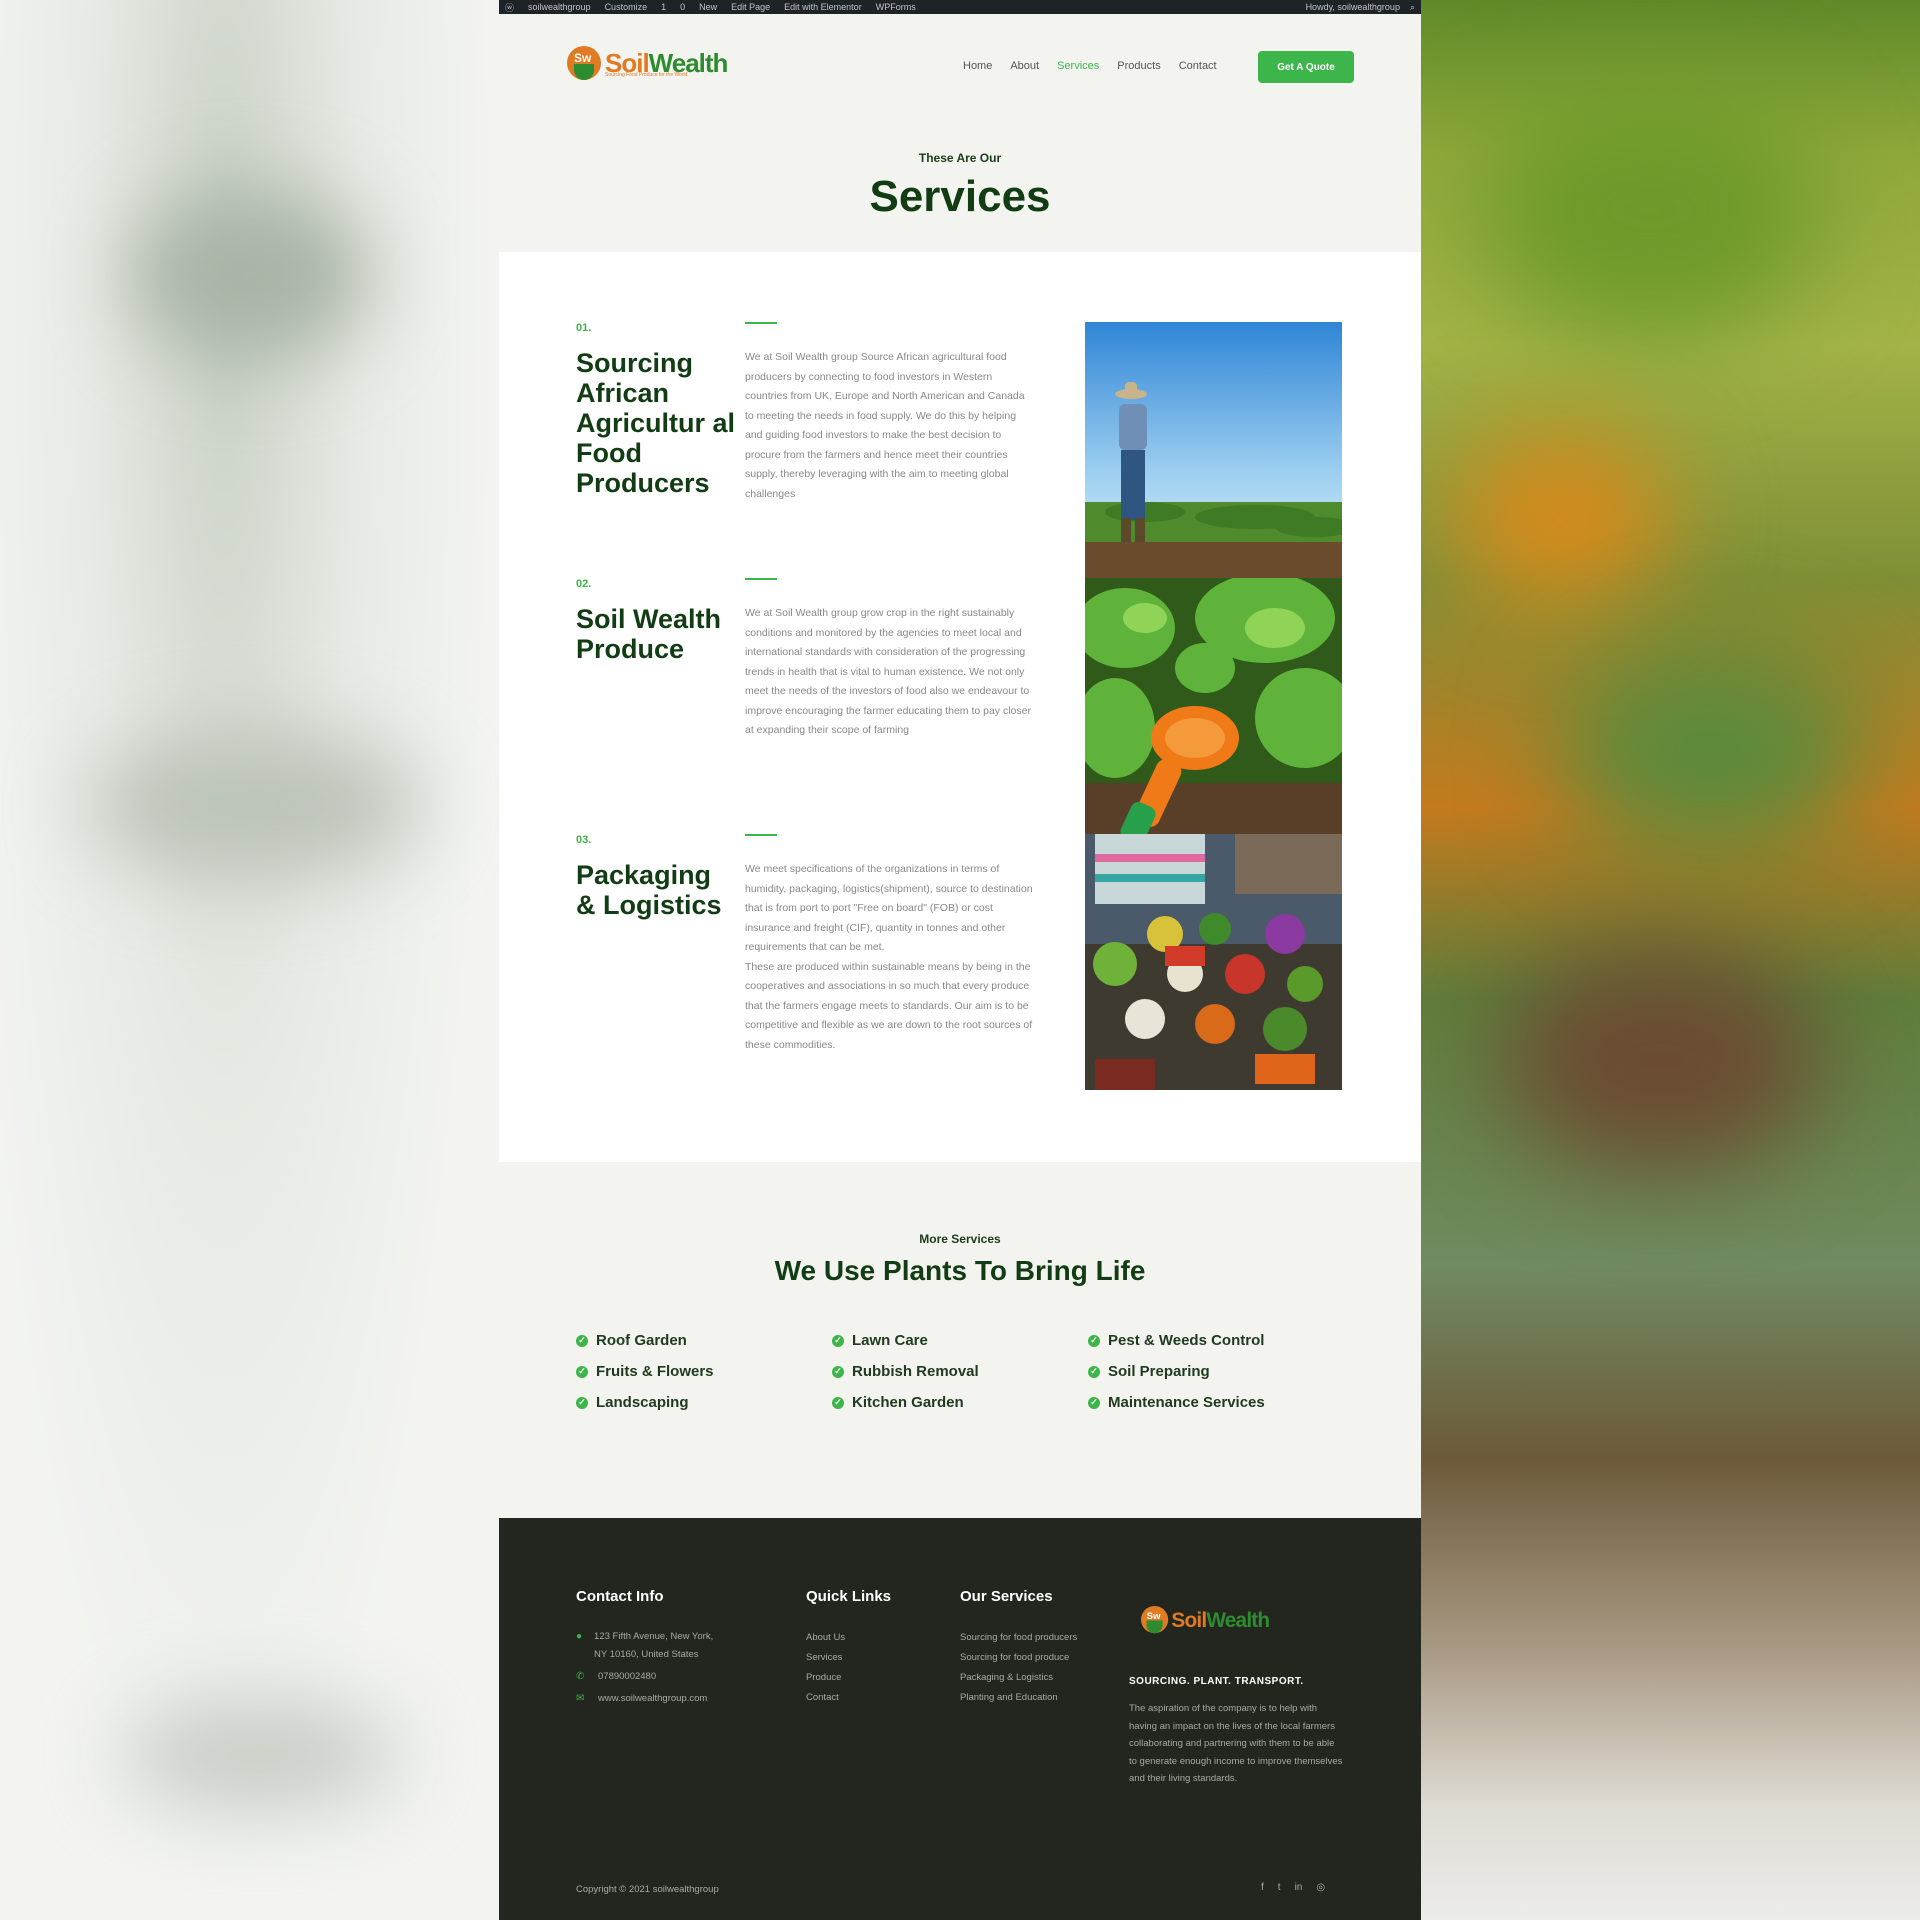 This screenshot has width=1920, height=1920. What do you see at coordinates (1216, 1681) in the screenshot?
I see `footer-tagline: SOURCING. PLANT. TRANSPORT.` at bounding box center [1216, 1681].